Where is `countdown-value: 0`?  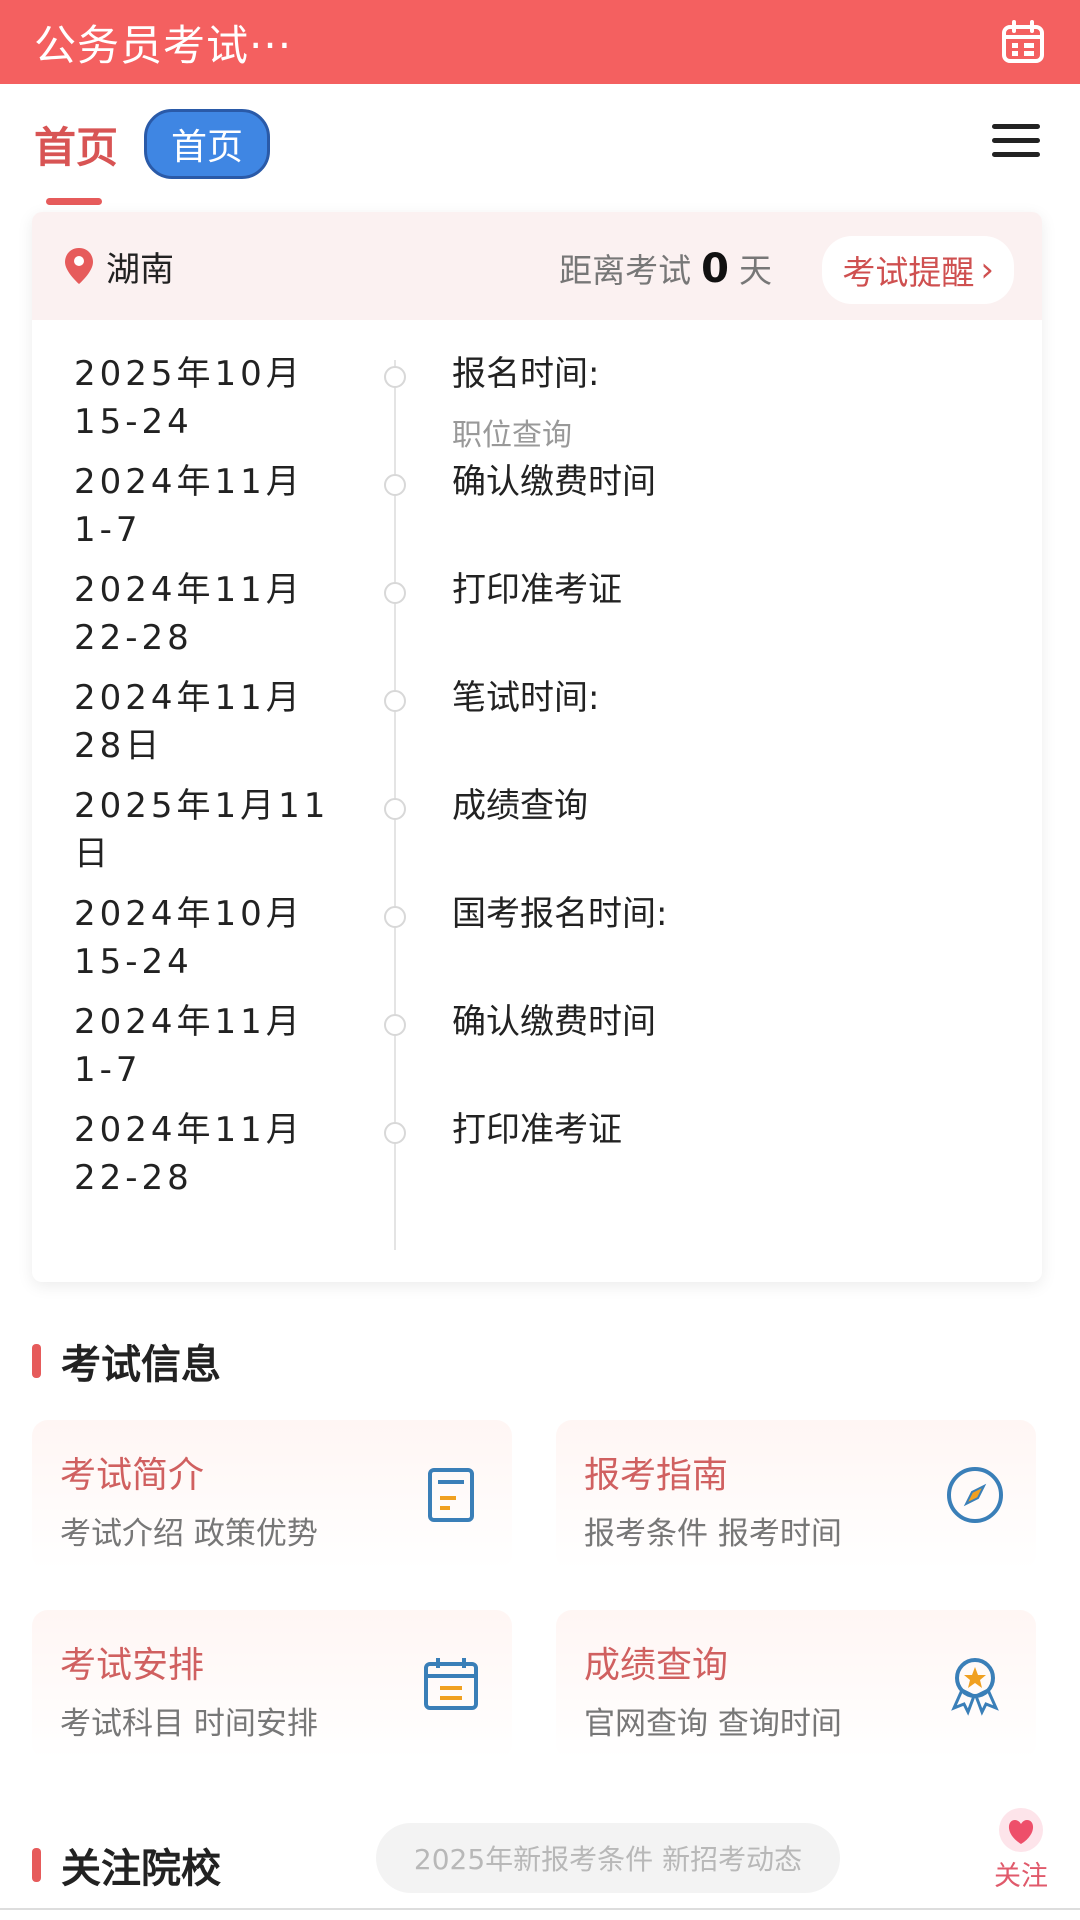 countdown-value: 0 is located at coordinates (715, 269).